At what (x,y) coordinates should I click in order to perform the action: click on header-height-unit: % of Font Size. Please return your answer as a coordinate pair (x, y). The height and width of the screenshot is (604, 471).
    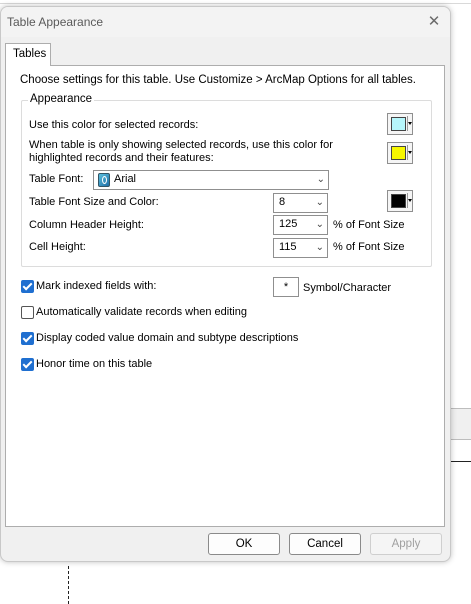
    Looking at the image, I should click on (369, 225).